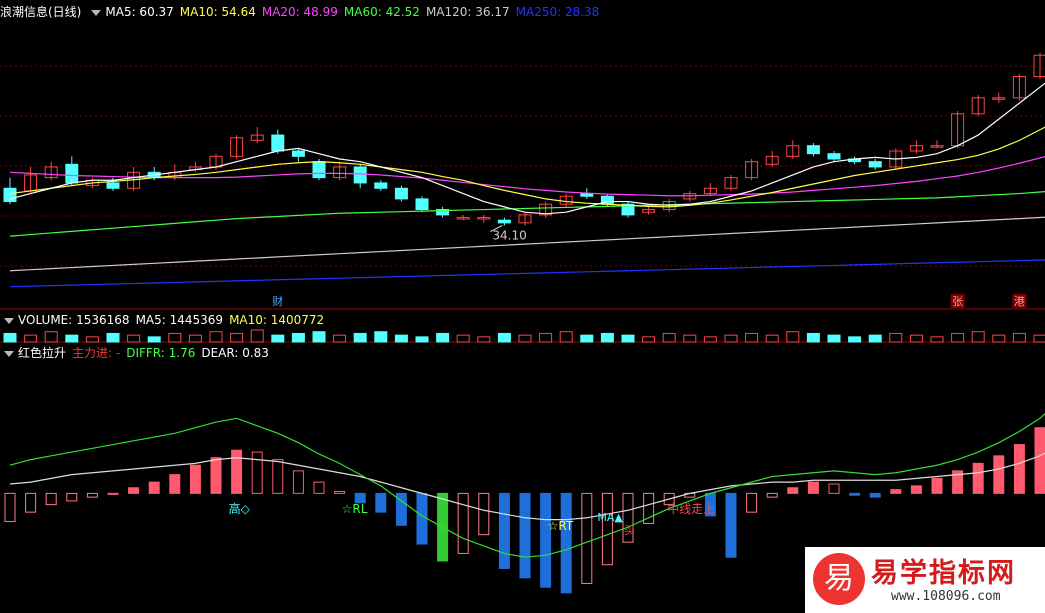  I want to click on watermark-banner: 易 易学指标网 www.108096.com, so click(925, 580).